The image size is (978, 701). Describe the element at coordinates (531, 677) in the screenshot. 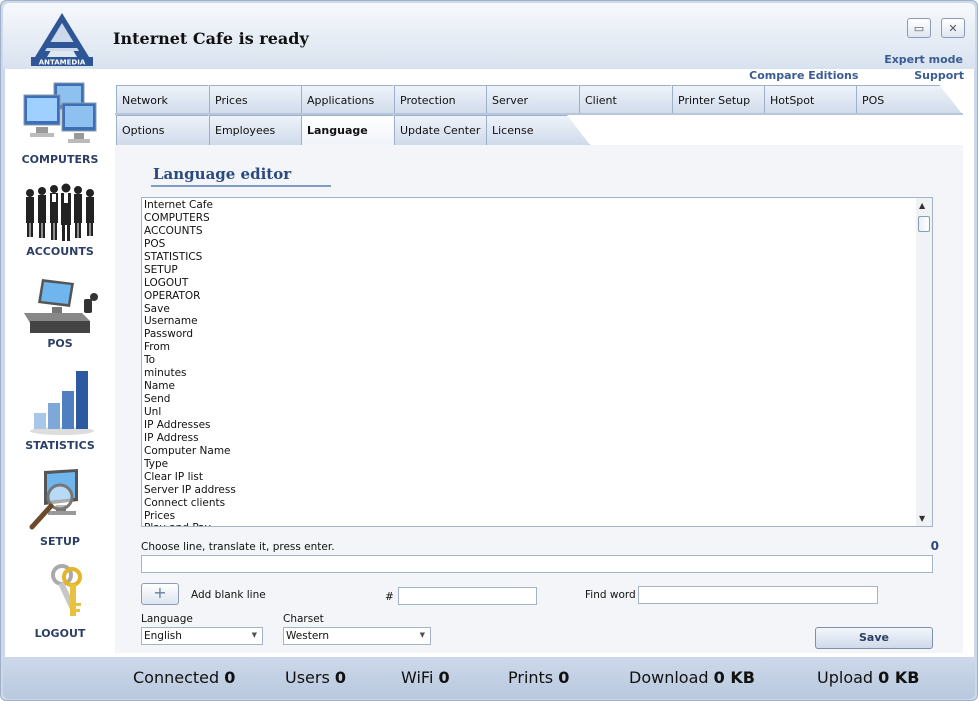

I see `status-label: Prints` at that location.